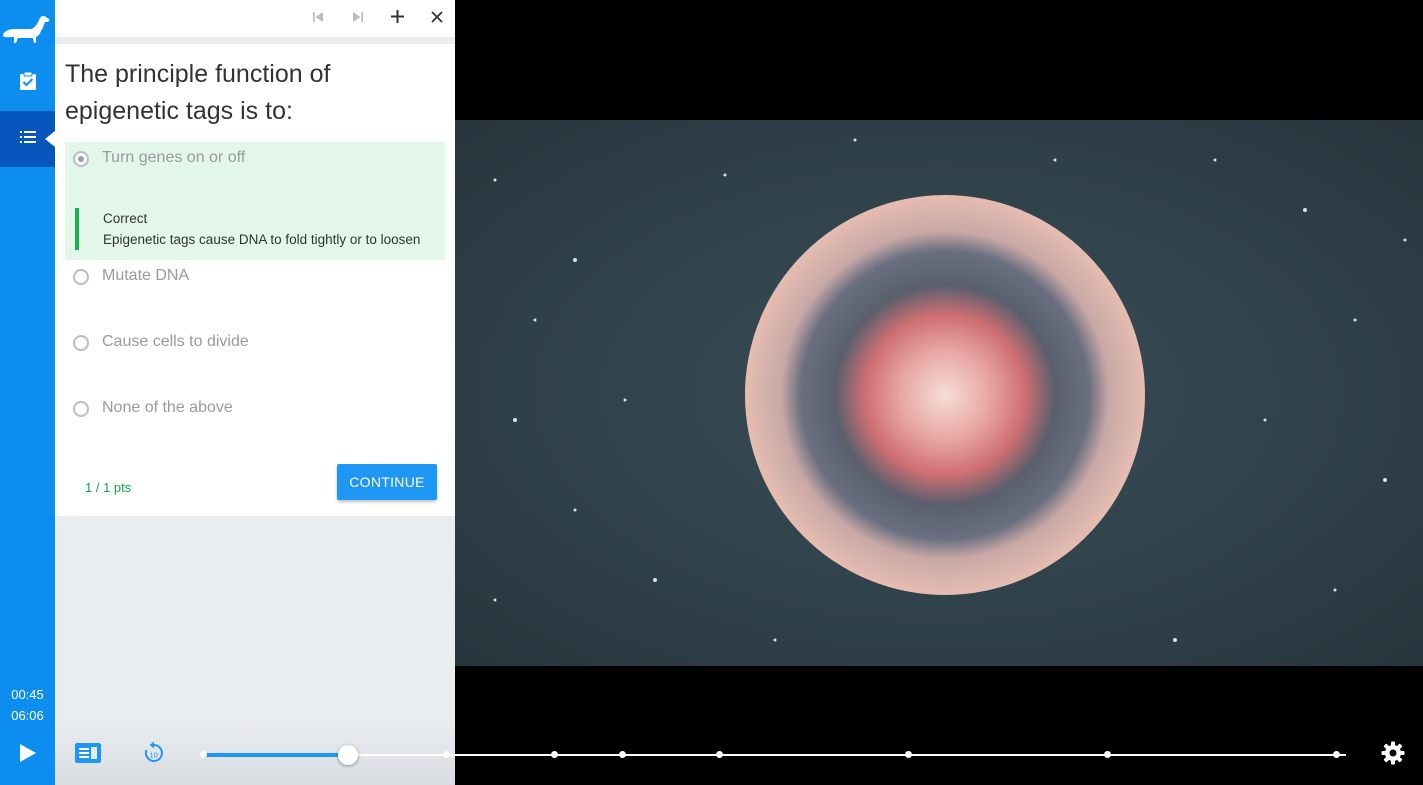 Image resolution: width=1423 pixels, height=785 pixels. I want to click on svg-text: 10, so click(154, 754).